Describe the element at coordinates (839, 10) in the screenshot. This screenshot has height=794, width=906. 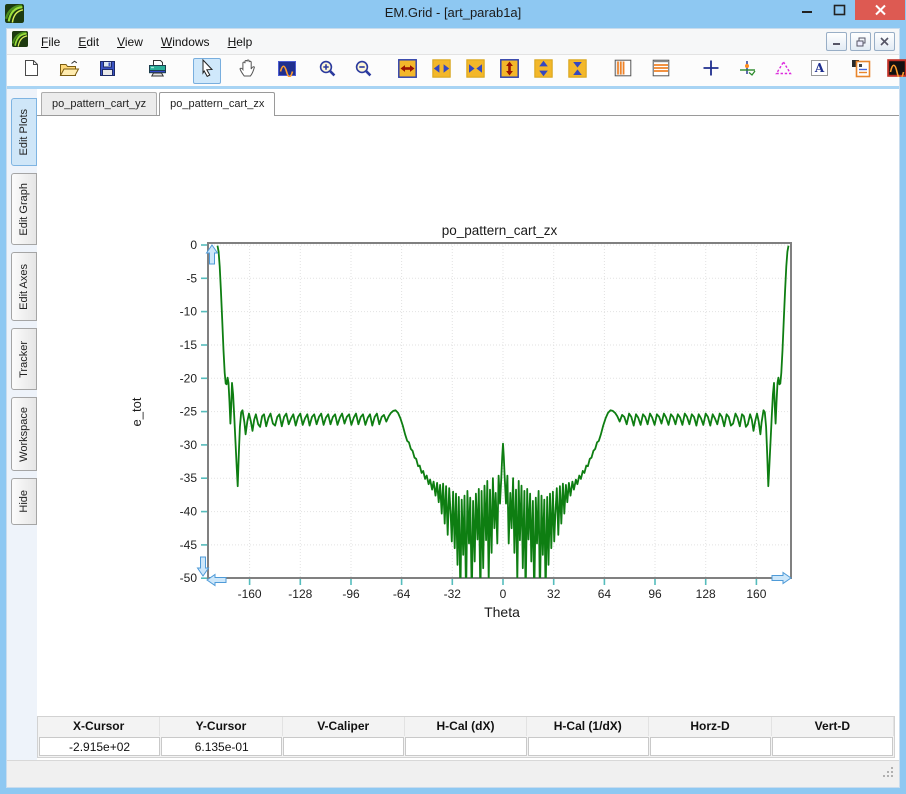
I see `maximize-button` at that location.